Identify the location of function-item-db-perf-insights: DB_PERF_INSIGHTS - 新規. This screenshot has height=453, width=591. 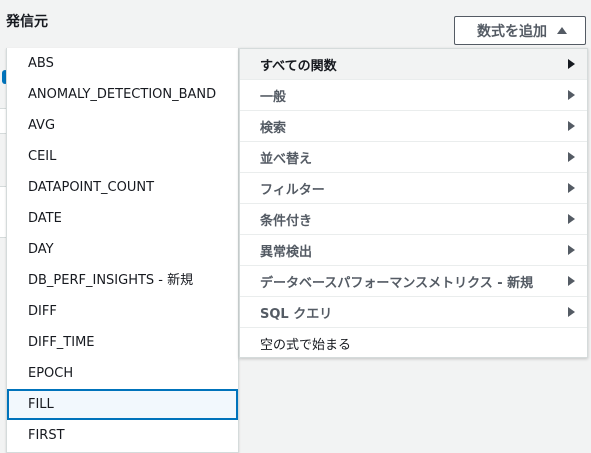
(122, 280).